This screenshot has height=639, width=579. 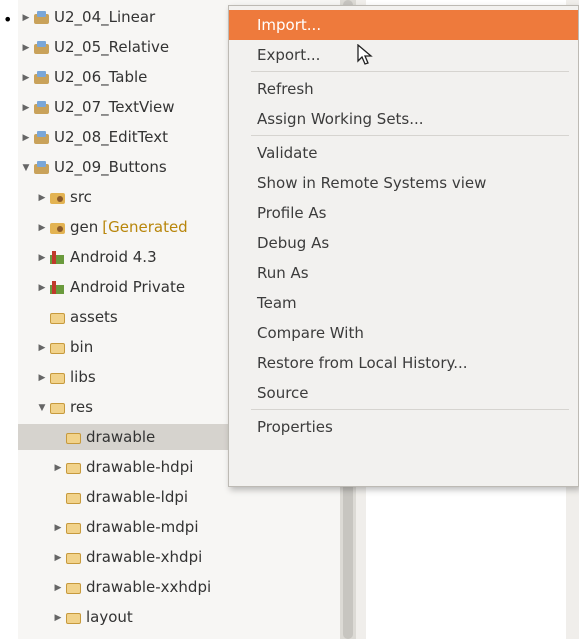 I want to click on tree-item-label: U2_07_TextView, so click(x=114, y=107).